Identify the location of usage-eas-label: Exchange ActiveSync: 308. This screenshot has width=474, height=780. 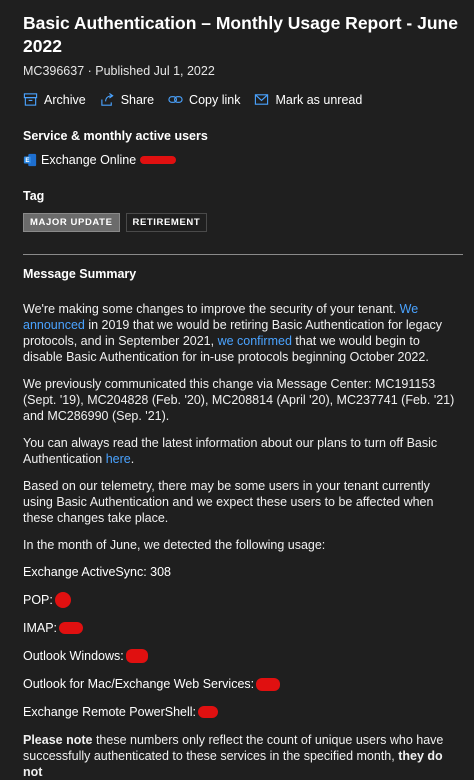
(97, 572).